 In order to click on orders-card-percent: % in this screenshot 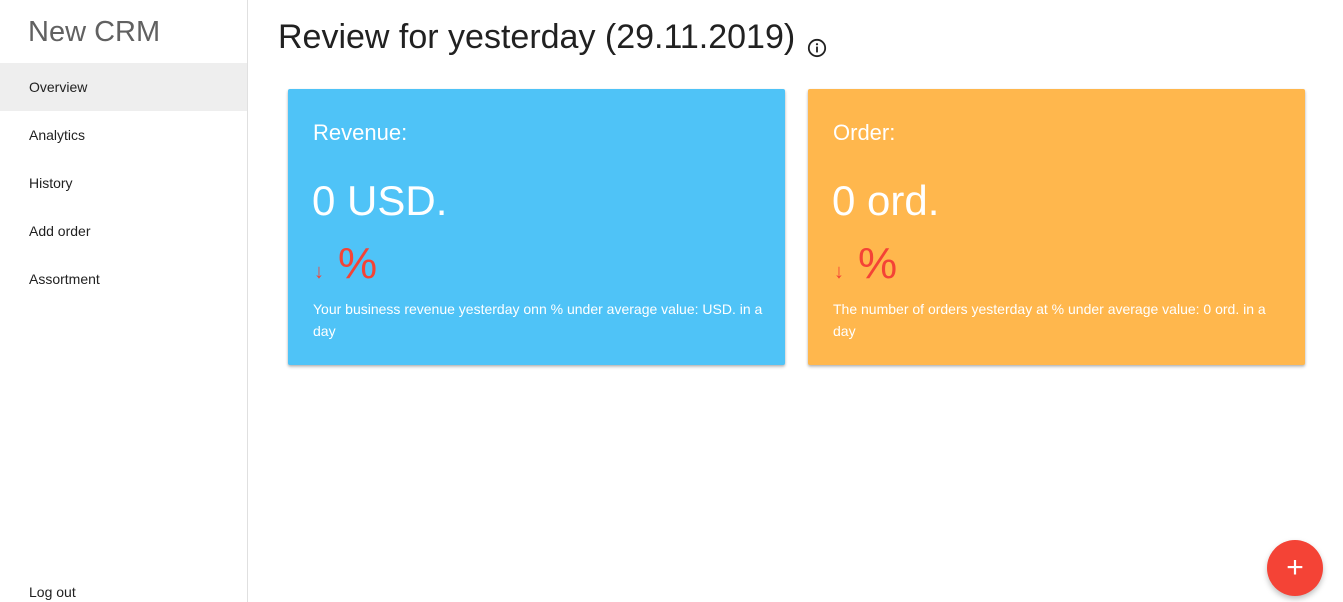, I will do `click(878, 263)`.